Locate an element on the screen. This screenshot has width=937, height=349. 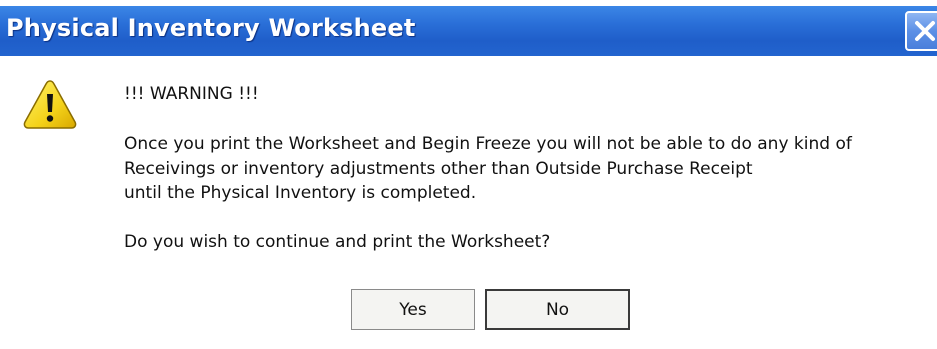
title-bar: Physical Inventory Worksheet is located at coordinates (468, 31).